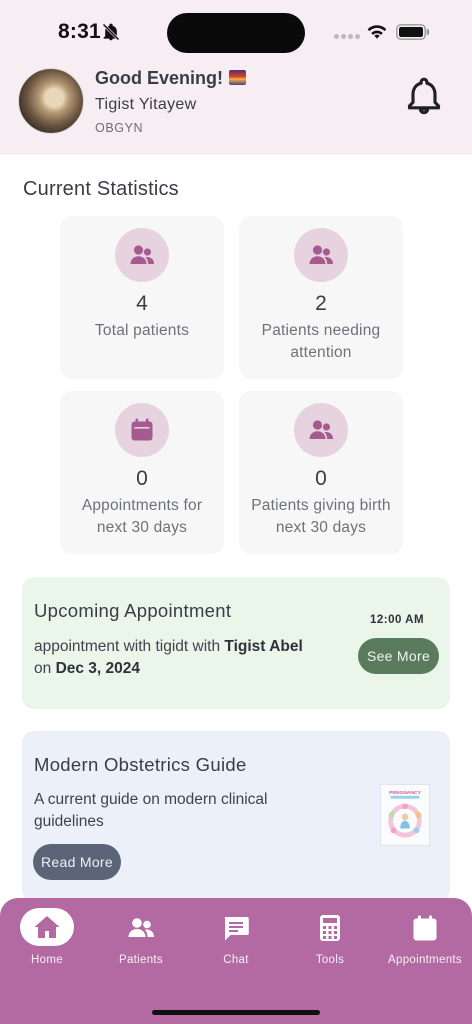  I want to click on battery-icon, so click(412, 32).